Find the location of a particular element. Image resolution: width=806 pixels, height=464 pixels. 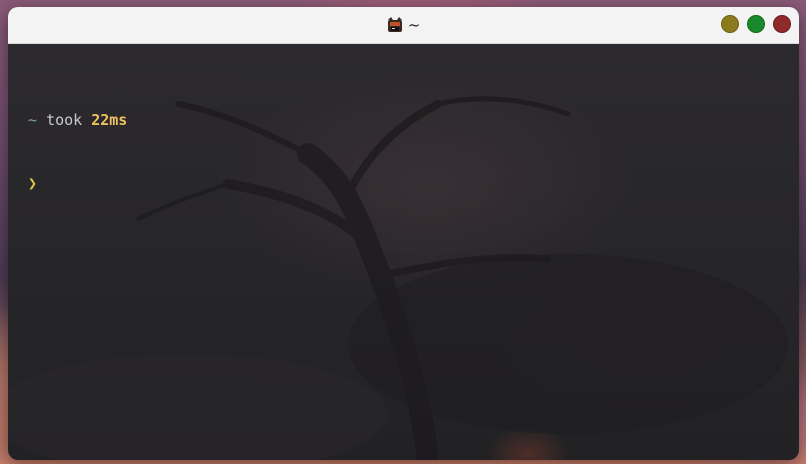

title-bar: ~ is located at coordinates (403, 25).